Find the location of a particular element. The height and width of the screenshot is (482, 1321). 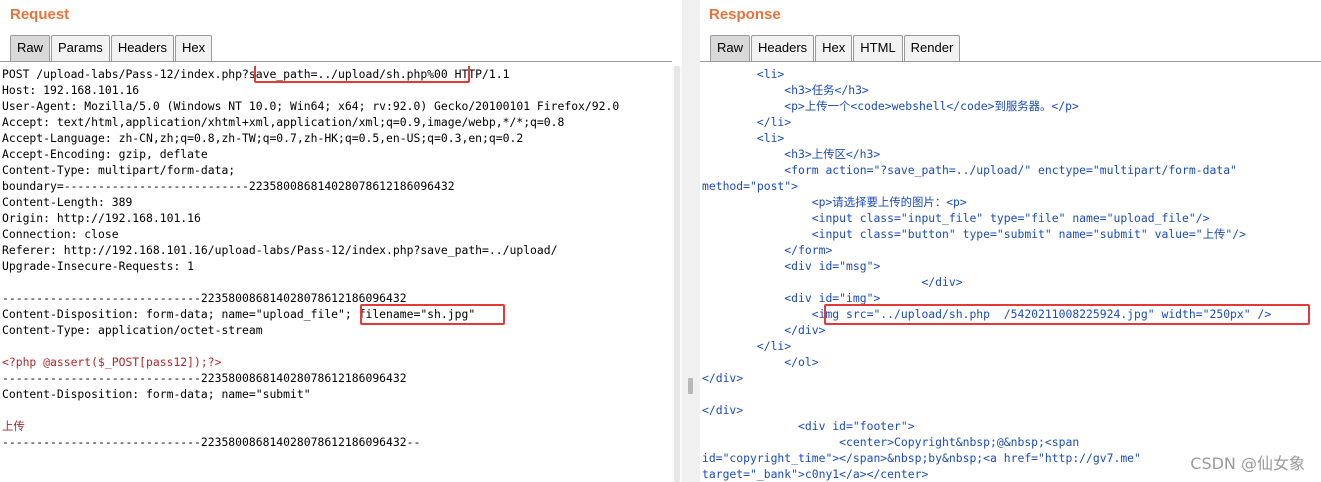

response-line: <h3>任务</h3> is located at coordinates (785, 90).